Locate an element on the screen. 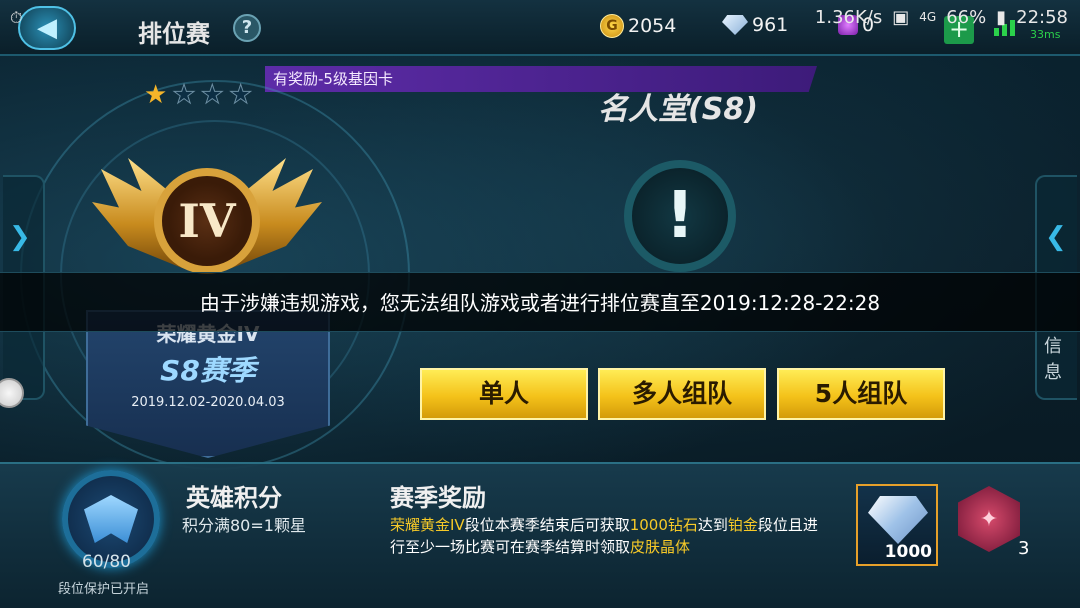  warning-emblem: ! is located at coordinates (680, 216).